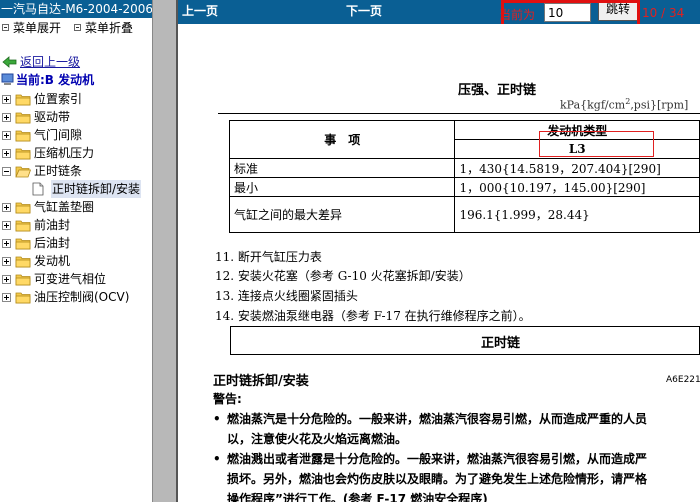  What do you see at coordinates (577, 214) in the screenshot?
I see `row-value: 196.1{1.999，28.44}` at bounding box center [577, 214].